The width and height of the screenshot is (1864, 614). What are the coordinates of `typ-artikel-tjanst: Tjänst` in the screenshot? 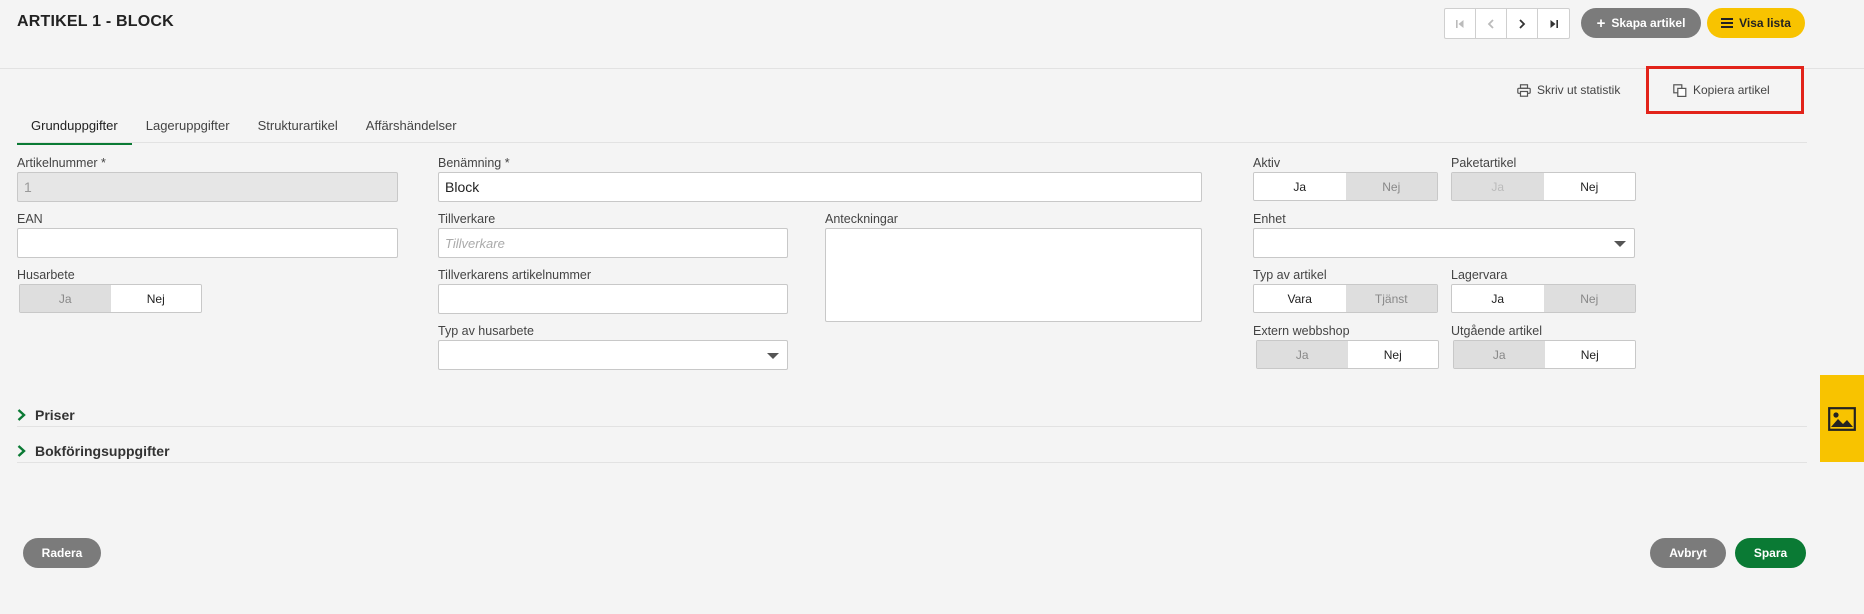 It's located at (1391, 298).